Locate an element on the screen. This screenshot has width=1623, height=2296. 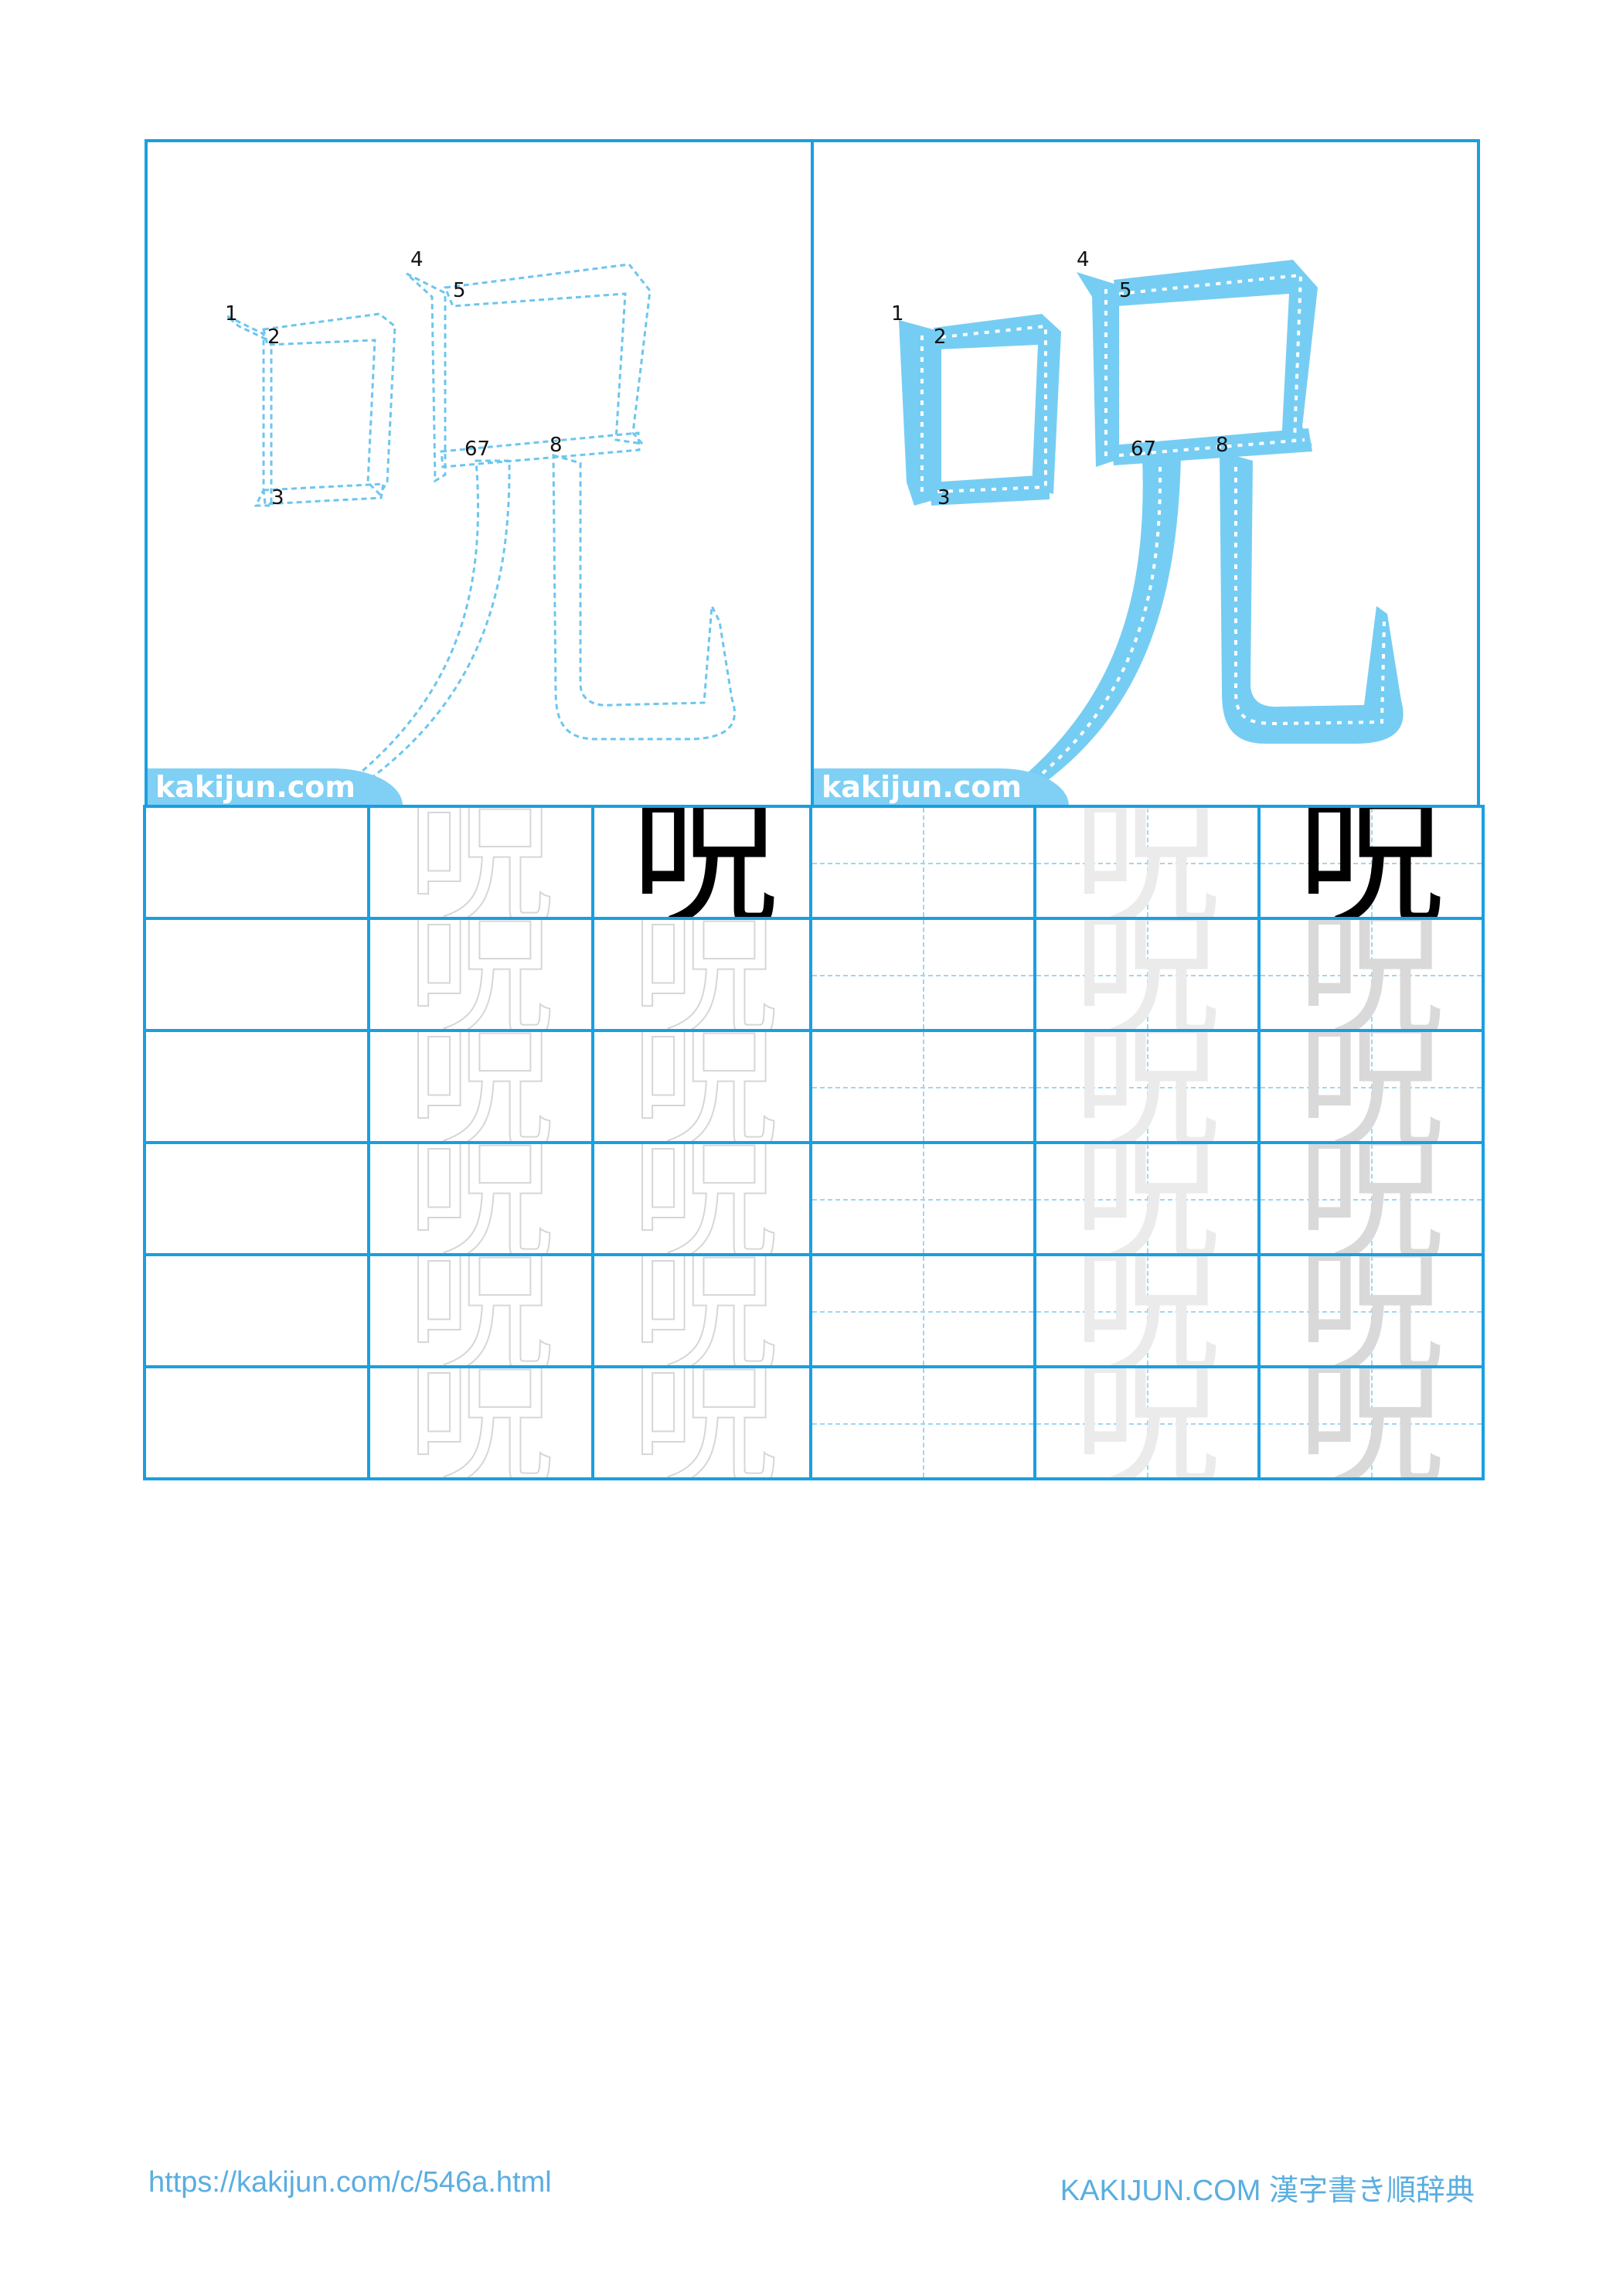
practice-grid-left: 呪 呪 呪 呪 呪 呪 呪 呪 呪 呪 呪 呪 is located at coordinates (480, 1142).